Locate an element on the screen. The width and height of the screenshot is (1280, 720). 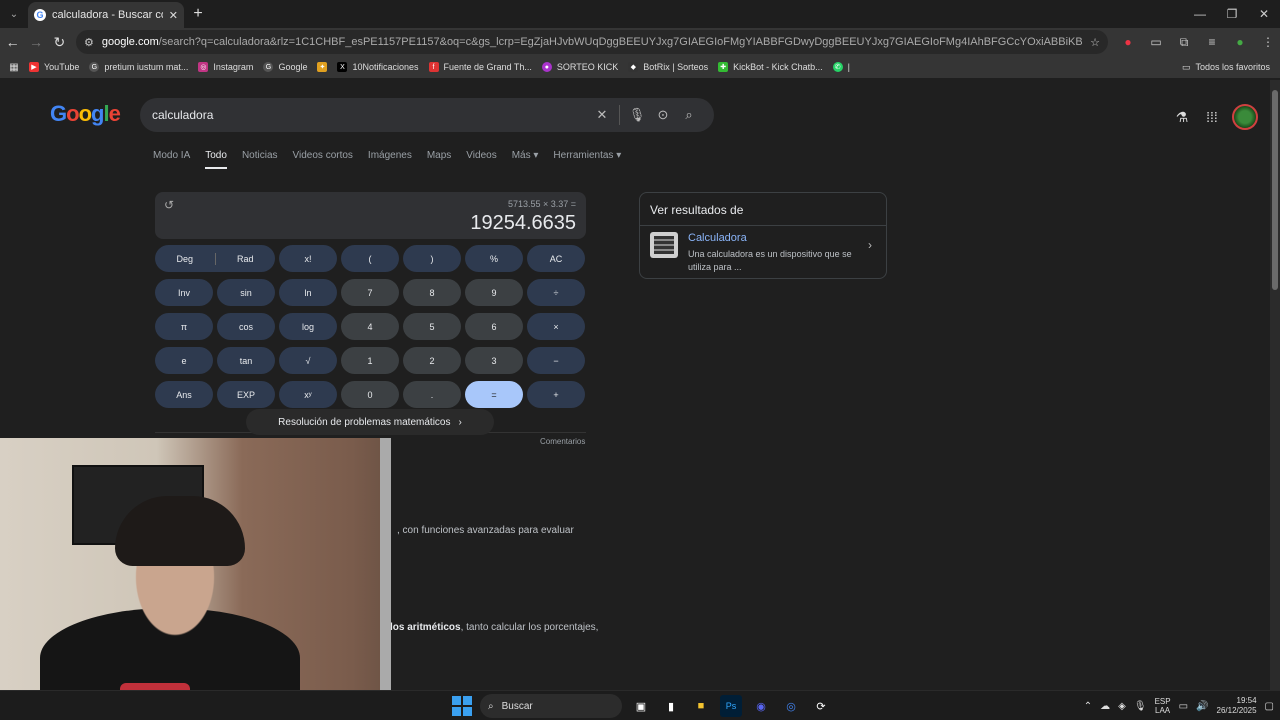
browser-tab: G calculadora - Buscar con Google ✕ is located at coordinates (106, 15).